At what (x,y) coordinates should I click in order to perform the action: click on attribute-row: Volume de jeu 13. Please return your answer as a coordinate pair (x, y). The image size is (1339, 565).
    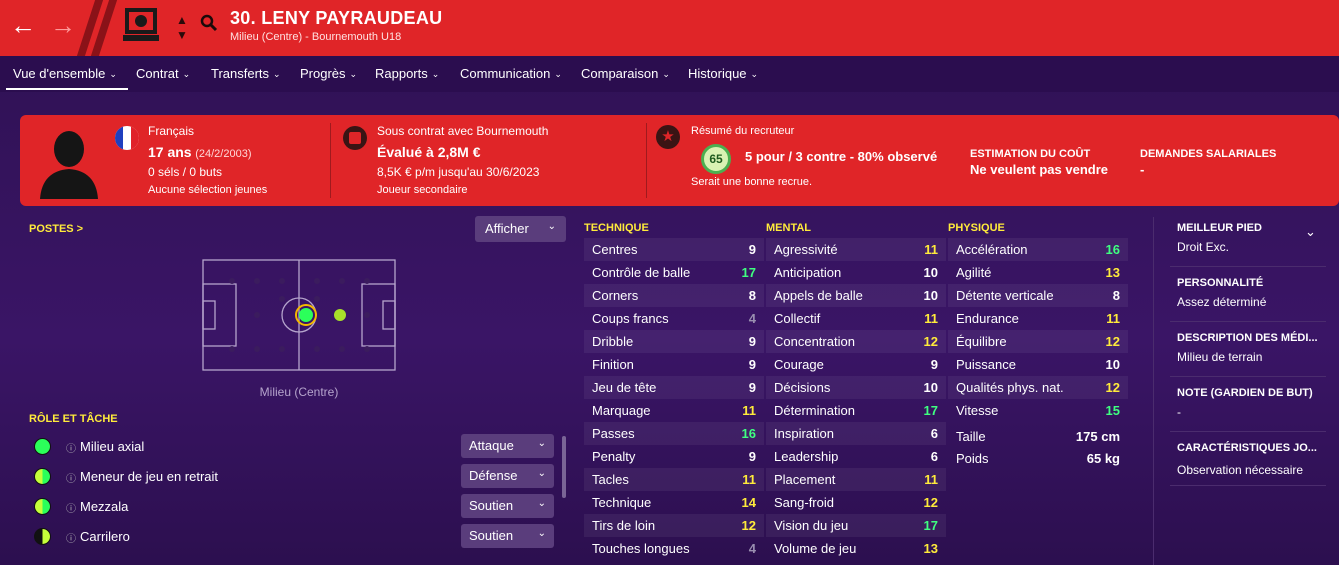
    Looking at the image, I should click on (856, 548).